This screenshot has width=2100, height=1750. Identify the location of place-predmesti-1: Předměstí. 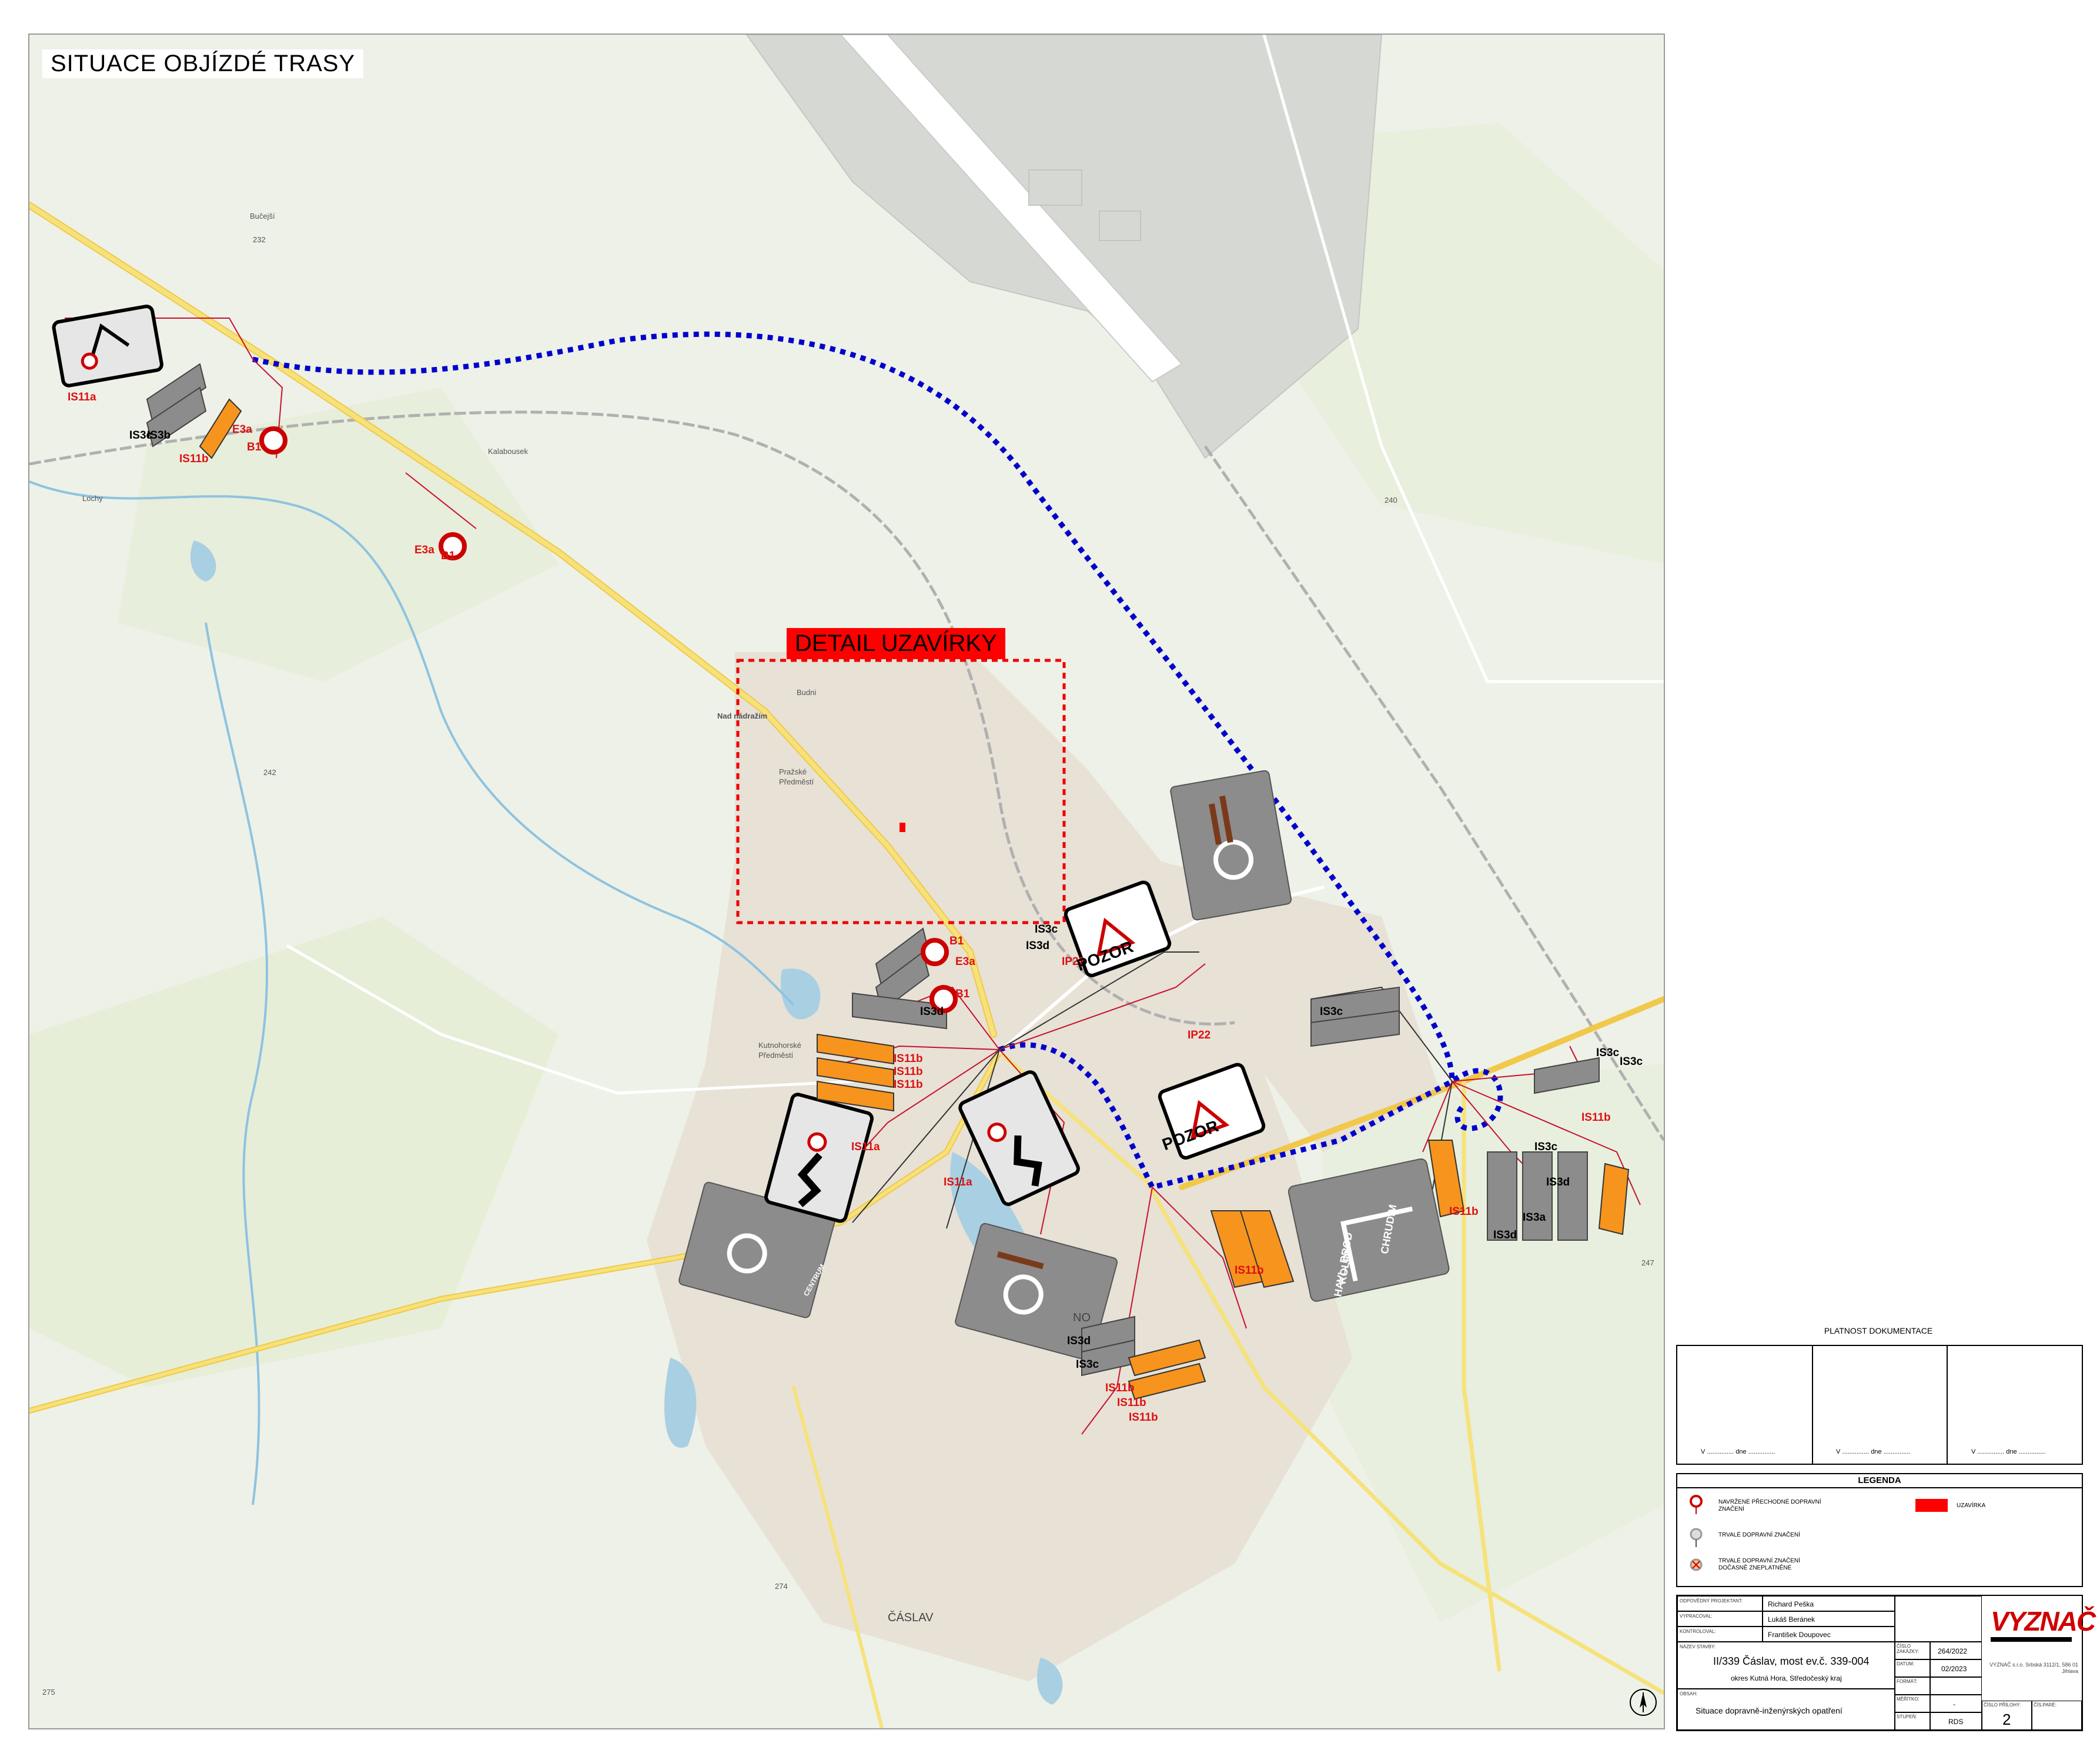
(796, 781).